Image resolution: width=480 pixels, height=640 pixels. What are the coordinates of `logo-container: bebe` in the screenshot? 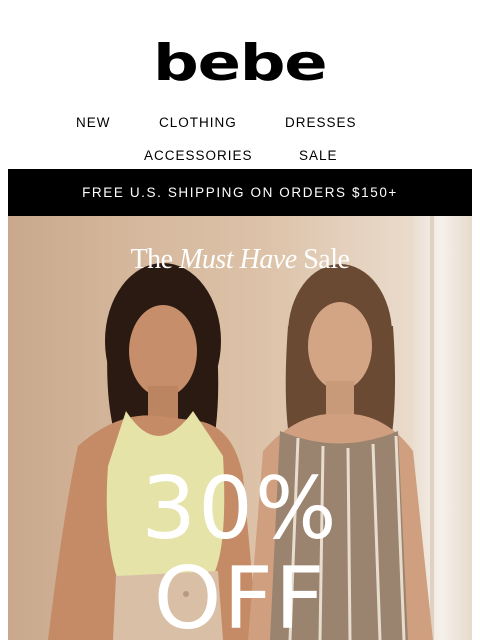 It's located at (240, 63).